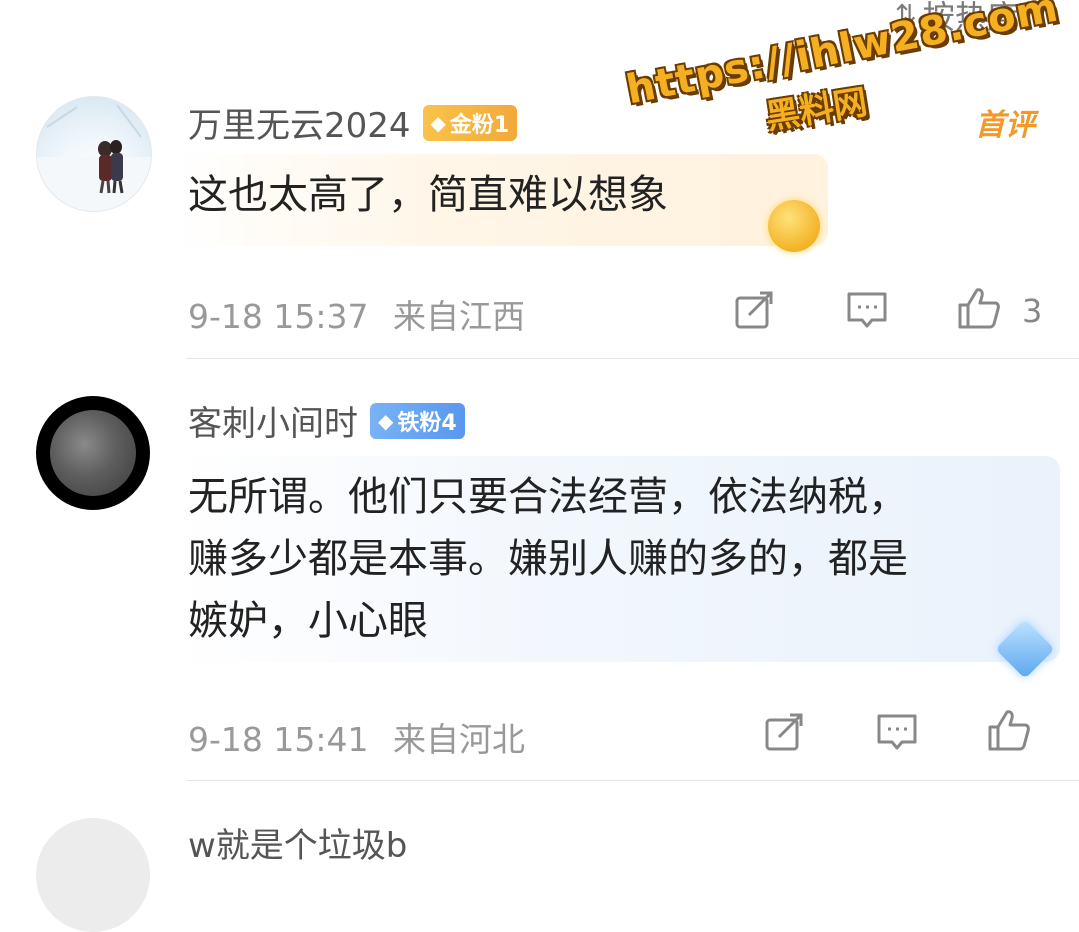 The width and height of the screenshot is (1079, 932). What do you see at coordinates (459, 739) in the screenshot?
I see `comment-location: 来自河北` at bounding box center [459, 739].